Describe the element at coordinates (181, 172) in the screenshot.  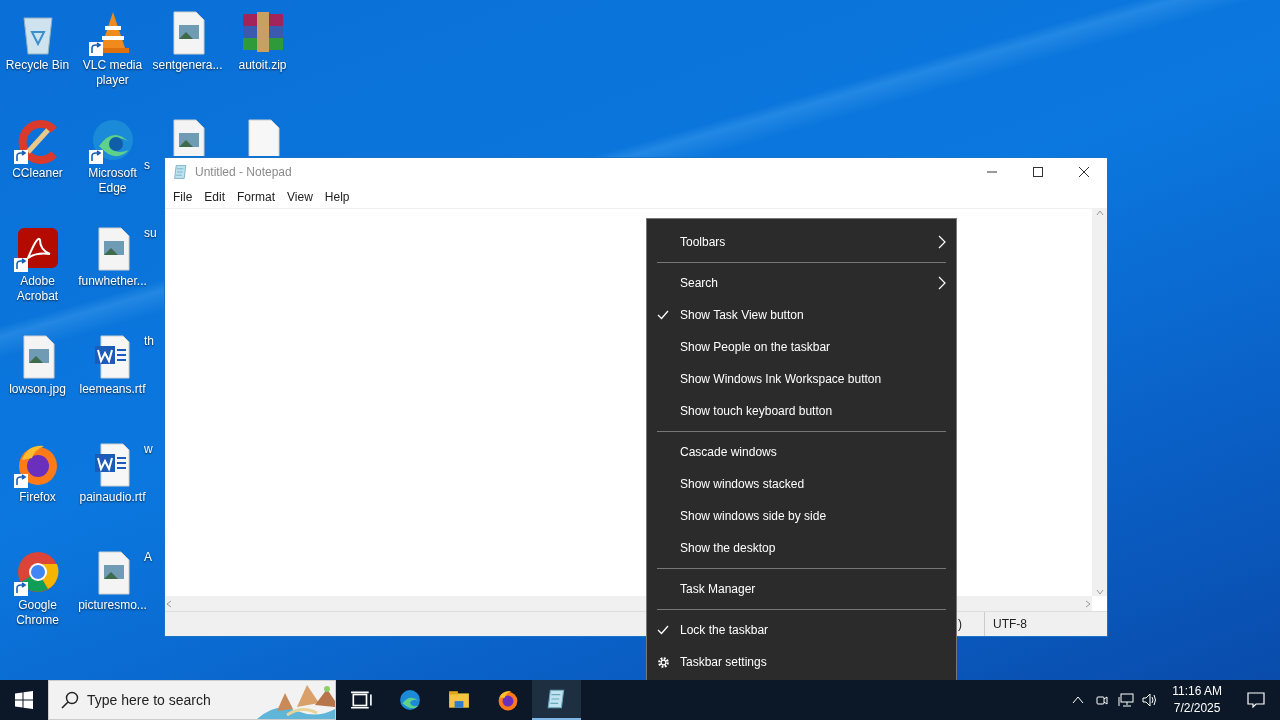
I see `notepad-icon` at that location.